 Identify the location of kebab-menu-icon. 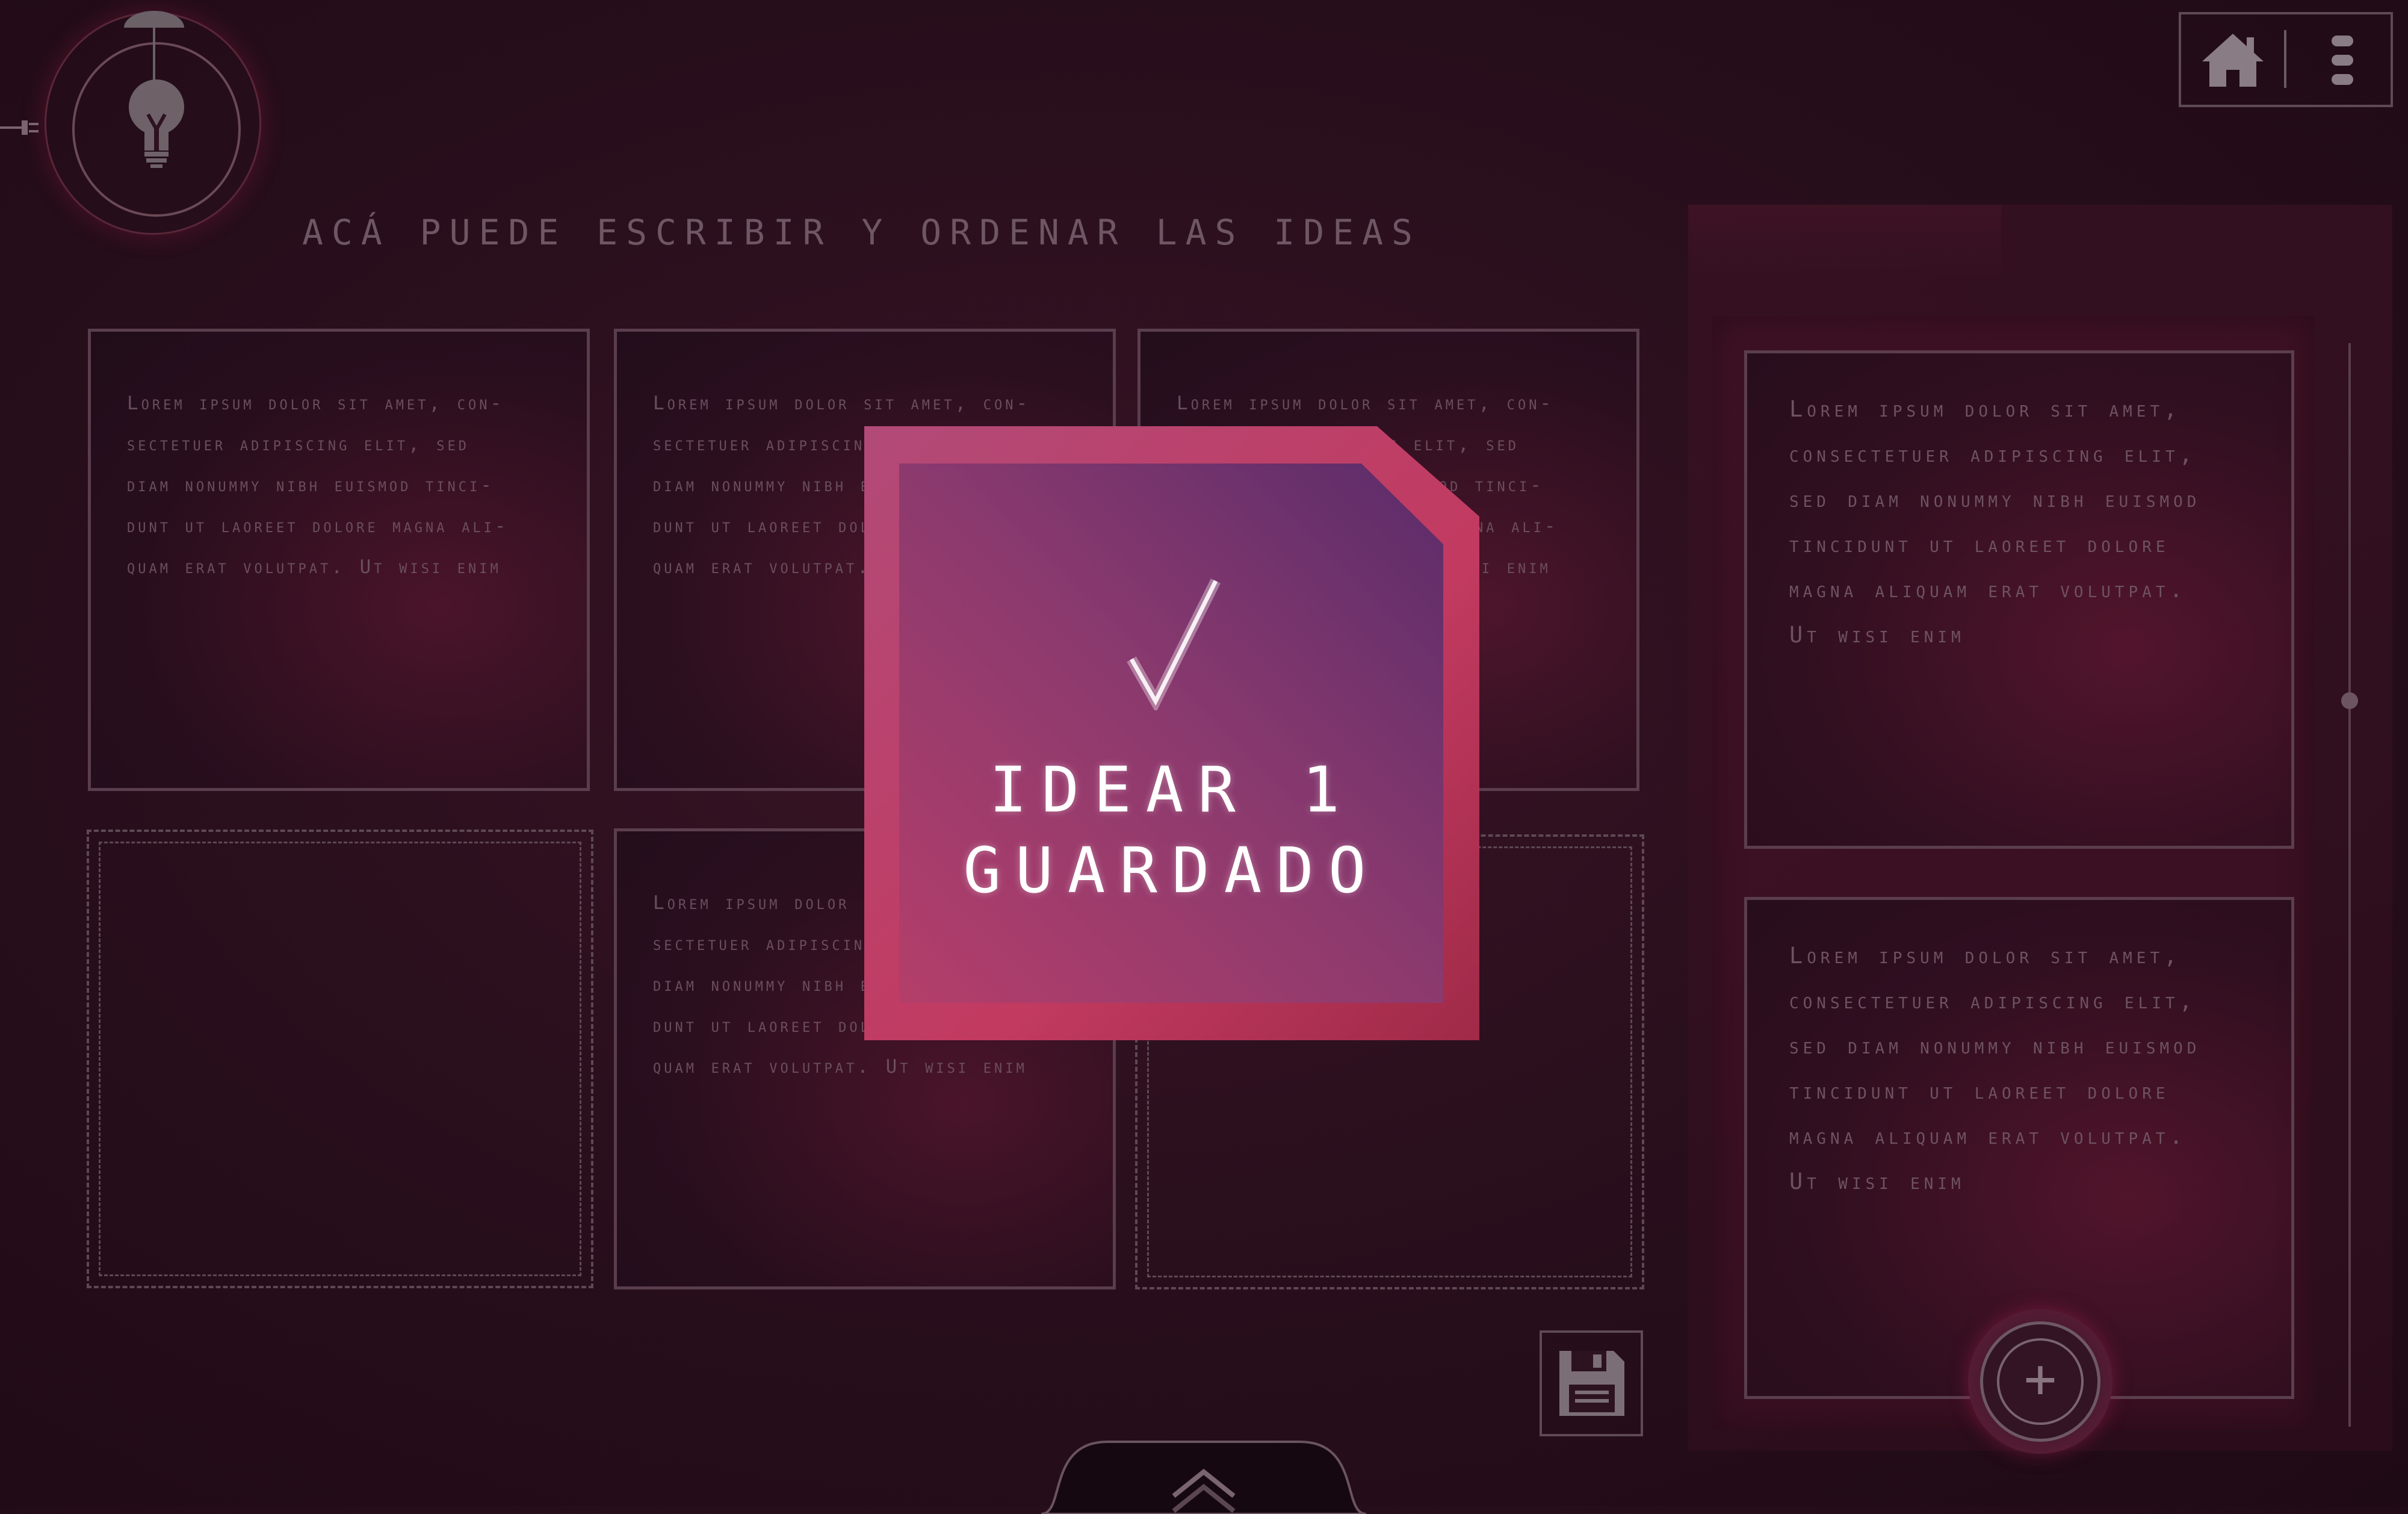
(2342, 60).